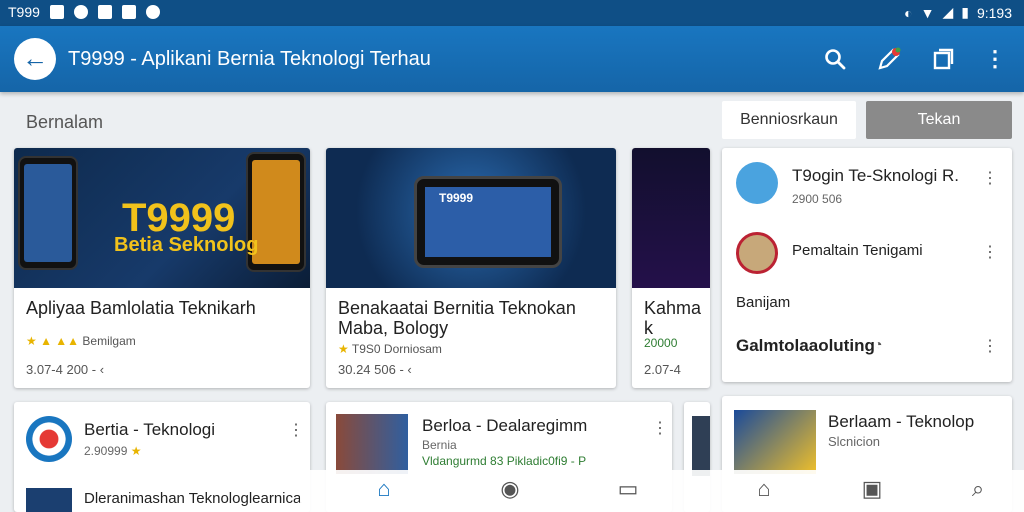 This screenshot has width=1024, height=512. I want to click on list-title: Berlaam - Teknolop, so click(901, 421).